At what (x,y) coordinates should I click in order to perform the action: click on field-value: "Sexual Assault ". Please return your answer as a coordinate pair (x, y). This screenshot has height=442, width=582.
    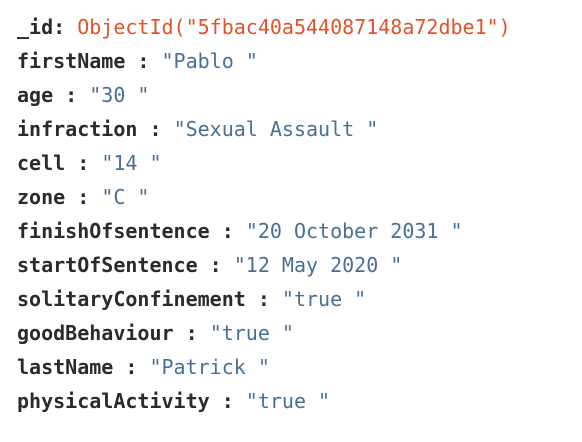
    Looking at the image, I should click on (276, 129).